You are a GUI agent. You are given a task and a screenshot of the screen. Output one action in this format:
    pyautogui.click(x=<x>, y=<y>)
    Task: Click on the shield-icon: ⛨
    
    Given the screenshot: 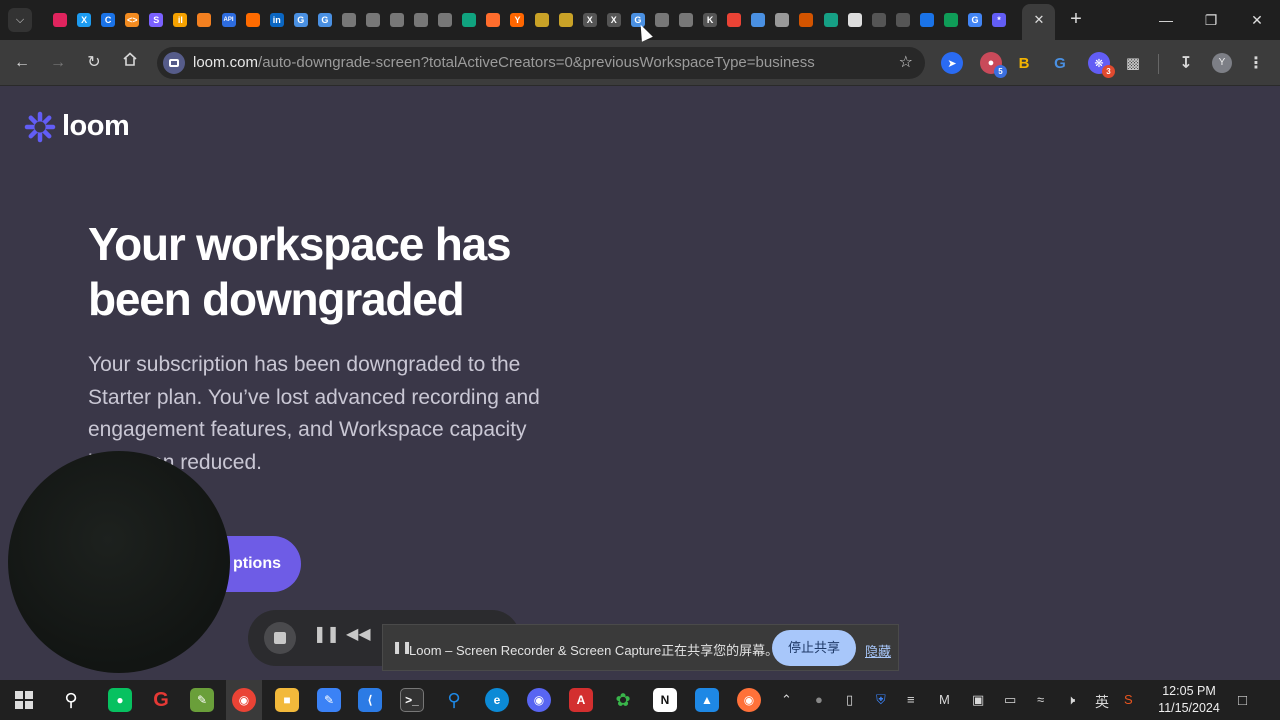 What is the action you would take?
    pyautogui.click(x=881, y=700)
    